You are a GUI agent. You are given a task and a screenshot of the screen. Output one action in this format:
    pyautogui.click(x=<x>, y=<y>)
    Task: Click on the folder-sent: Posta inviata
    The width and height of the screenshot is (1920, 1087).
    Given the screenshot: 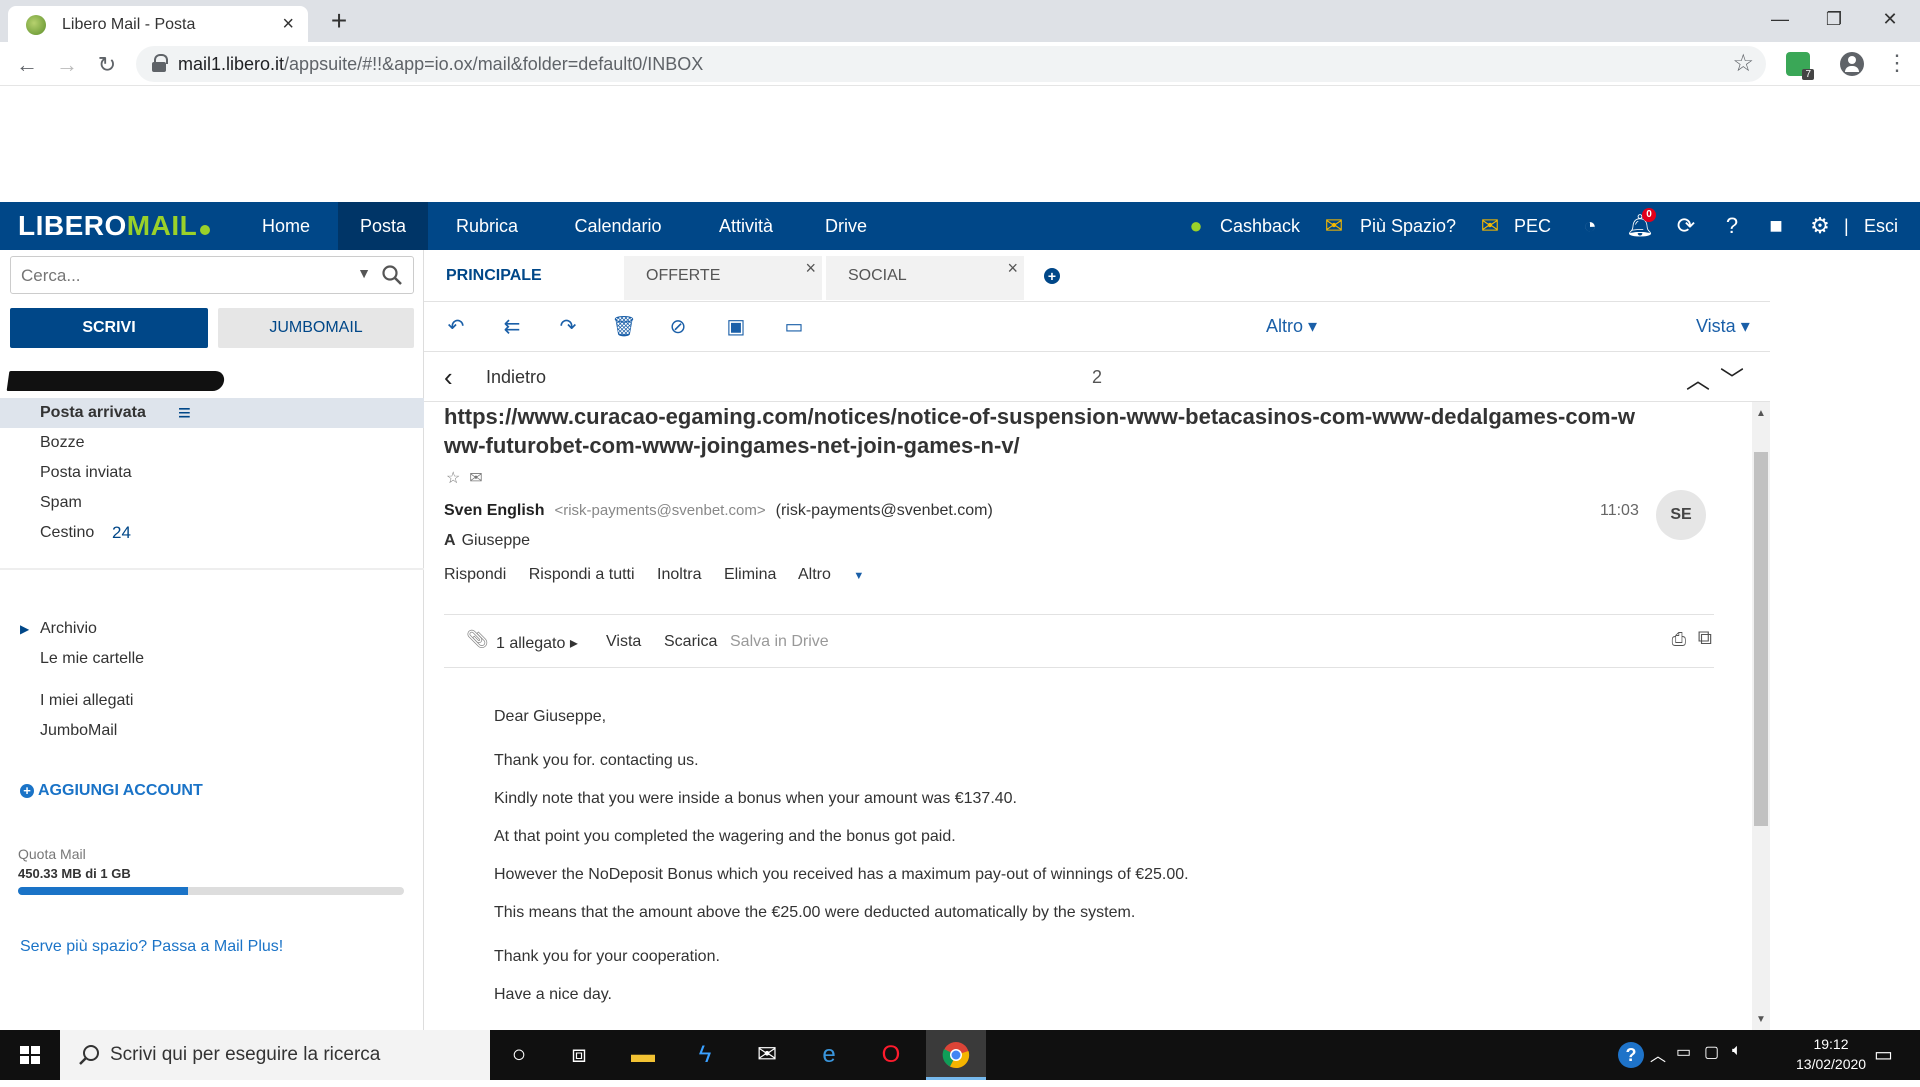 What is the action you would take?
    pyautogui.click(x=212, y=473)
    